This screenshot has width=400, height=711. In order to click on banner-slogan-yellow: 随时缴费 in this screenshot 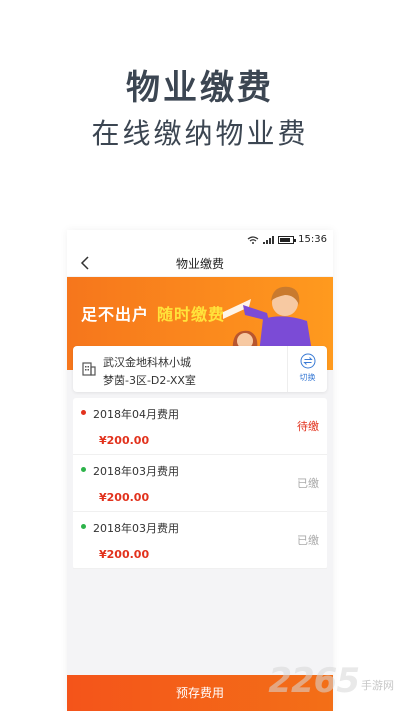, I will do `click(191, 314)`.